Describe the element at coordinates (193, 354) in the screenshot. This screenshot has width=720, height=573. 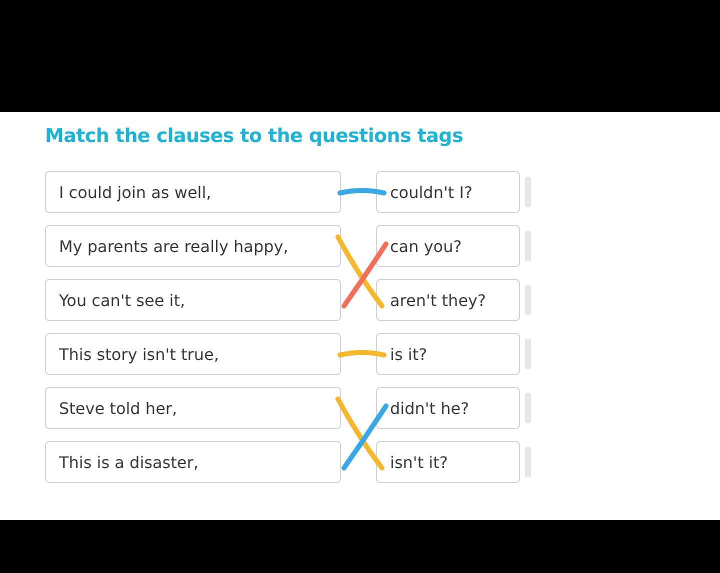
I see `clause-card: This story isn't true,` at that location.